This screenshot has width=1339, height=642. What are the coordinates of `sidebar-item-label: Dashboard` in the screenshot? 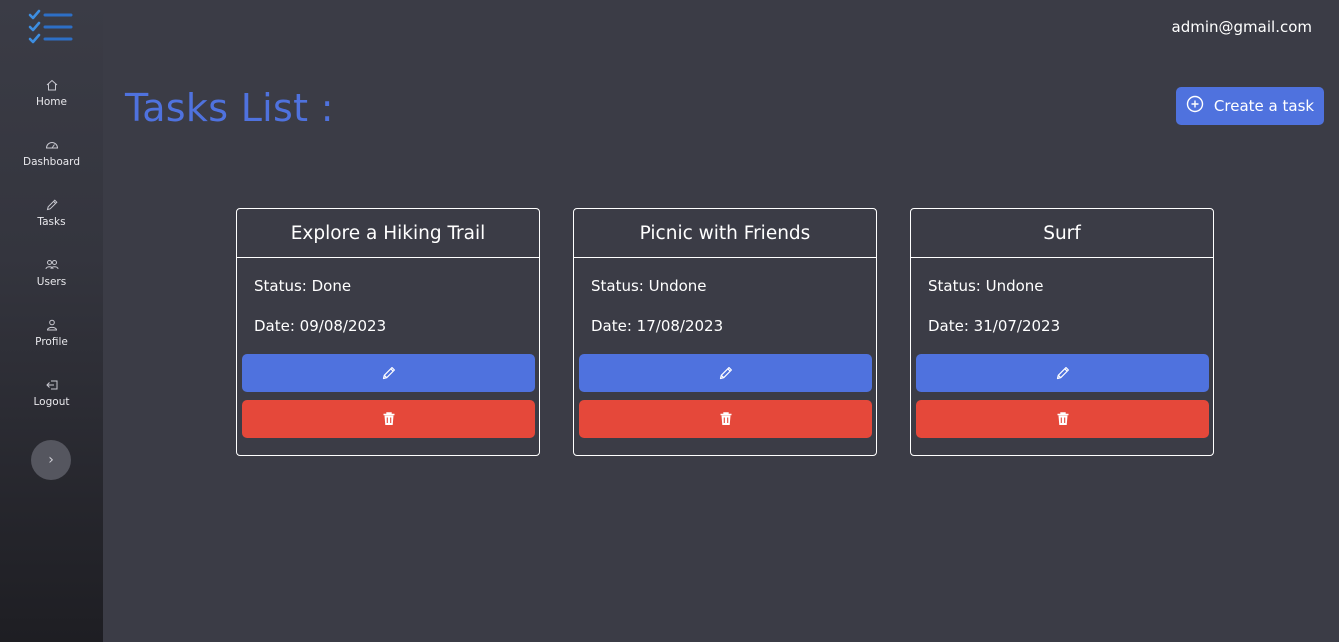 It's located at (51, 162).